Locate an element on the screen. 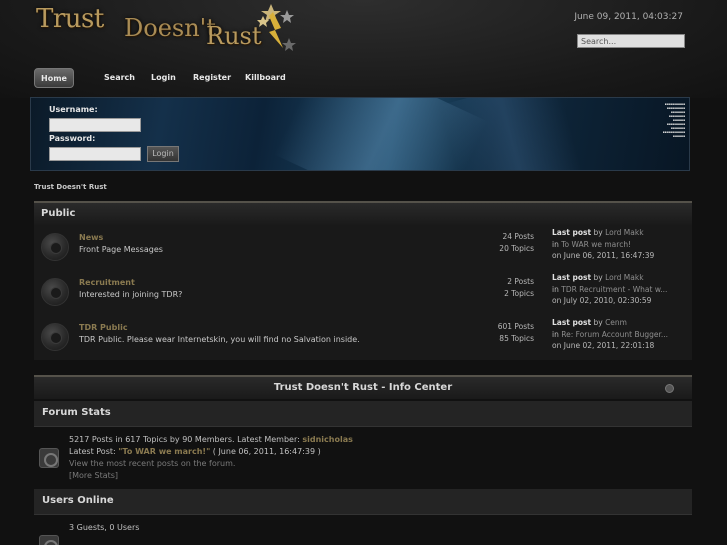 This screenshot has width=727, height=545. board-stats: 2 Posts 2 Topics is located at coordinates (519, 288).